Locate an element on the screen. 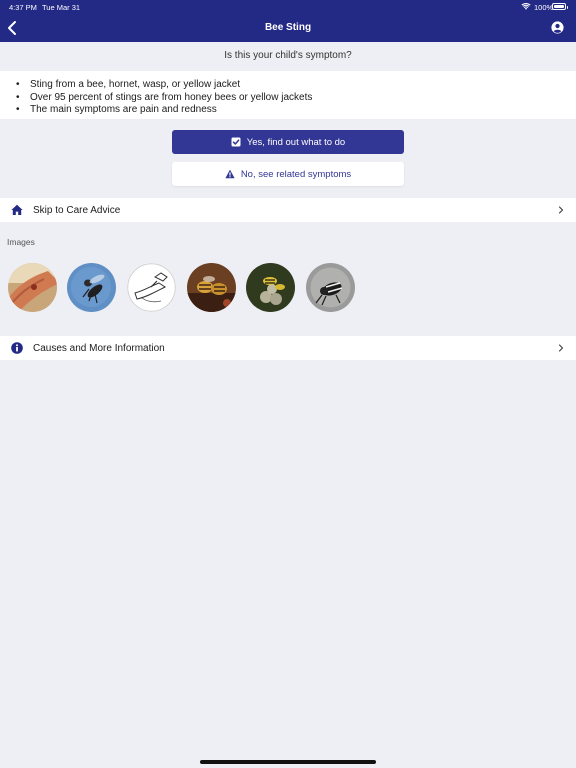  skip-to-care-advice-label: Skip to Care Advice is located at coordinates (77, 210).